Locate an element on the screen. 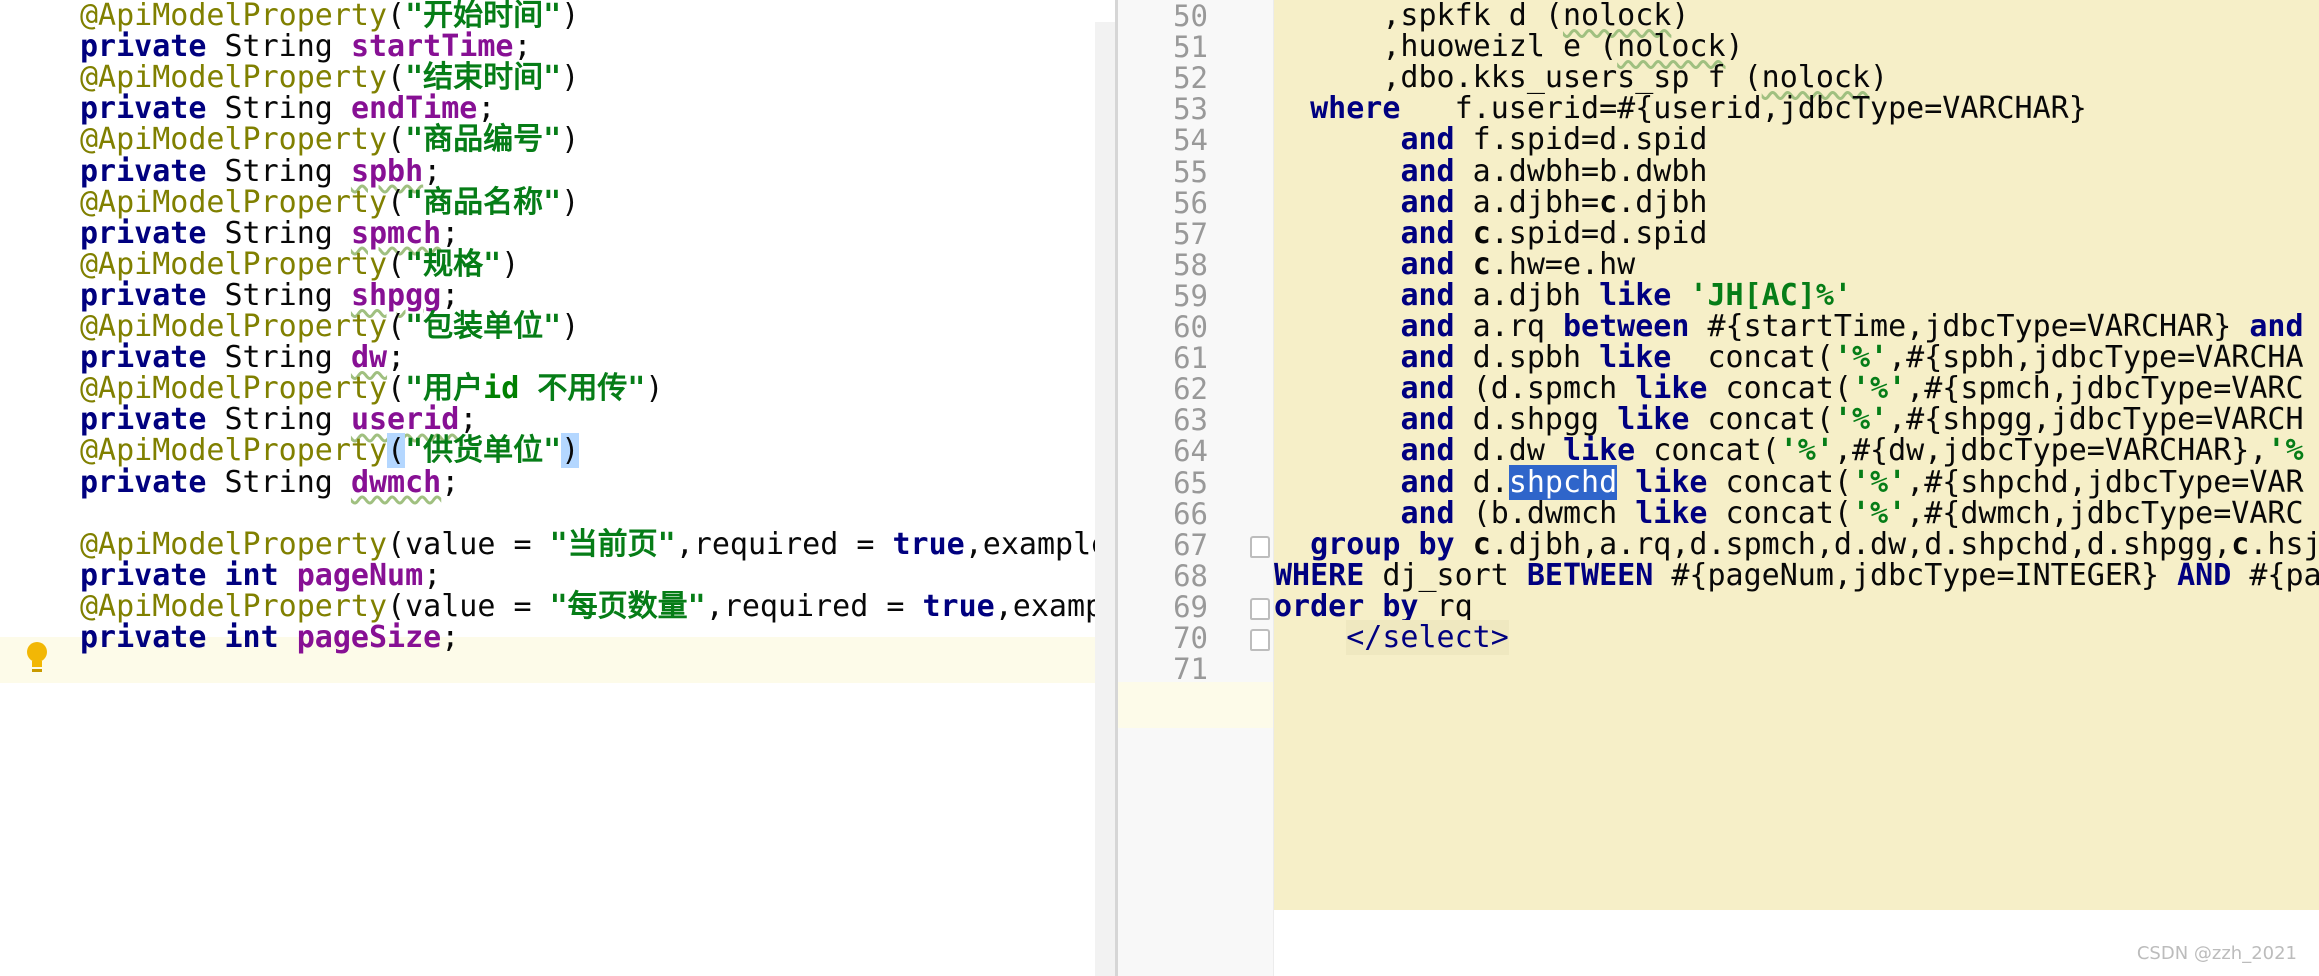 The width and height of the screenshot is (2319, 976). code-line: </select> is located at coordinates (1391, 638).